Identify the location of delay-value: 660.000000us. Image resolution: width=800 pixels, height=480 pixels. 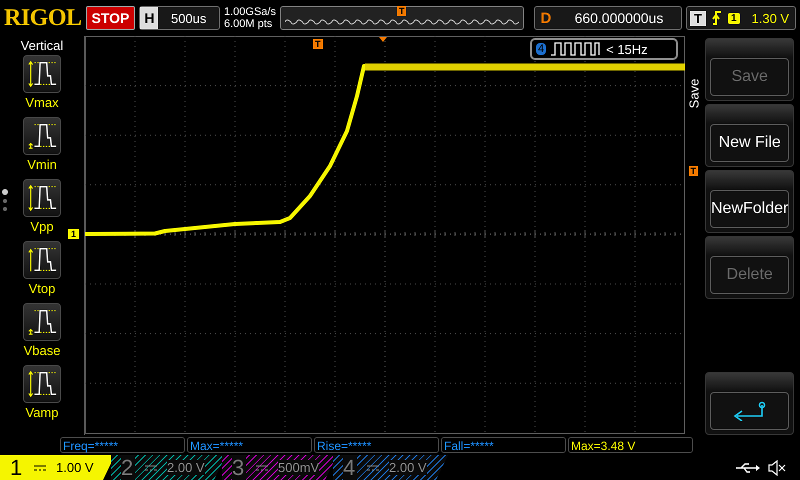
(619, 18).